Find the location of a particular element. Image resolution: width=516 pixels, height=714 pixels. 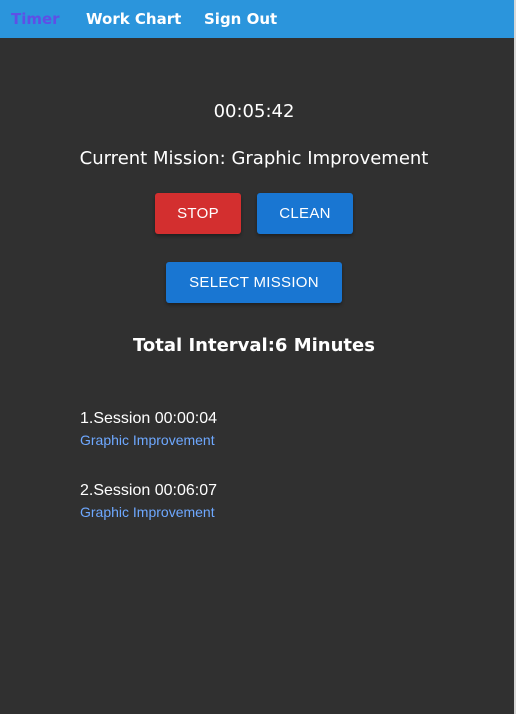

select-mission-button: SELECT MISSION is located at coordinates (254, 282).